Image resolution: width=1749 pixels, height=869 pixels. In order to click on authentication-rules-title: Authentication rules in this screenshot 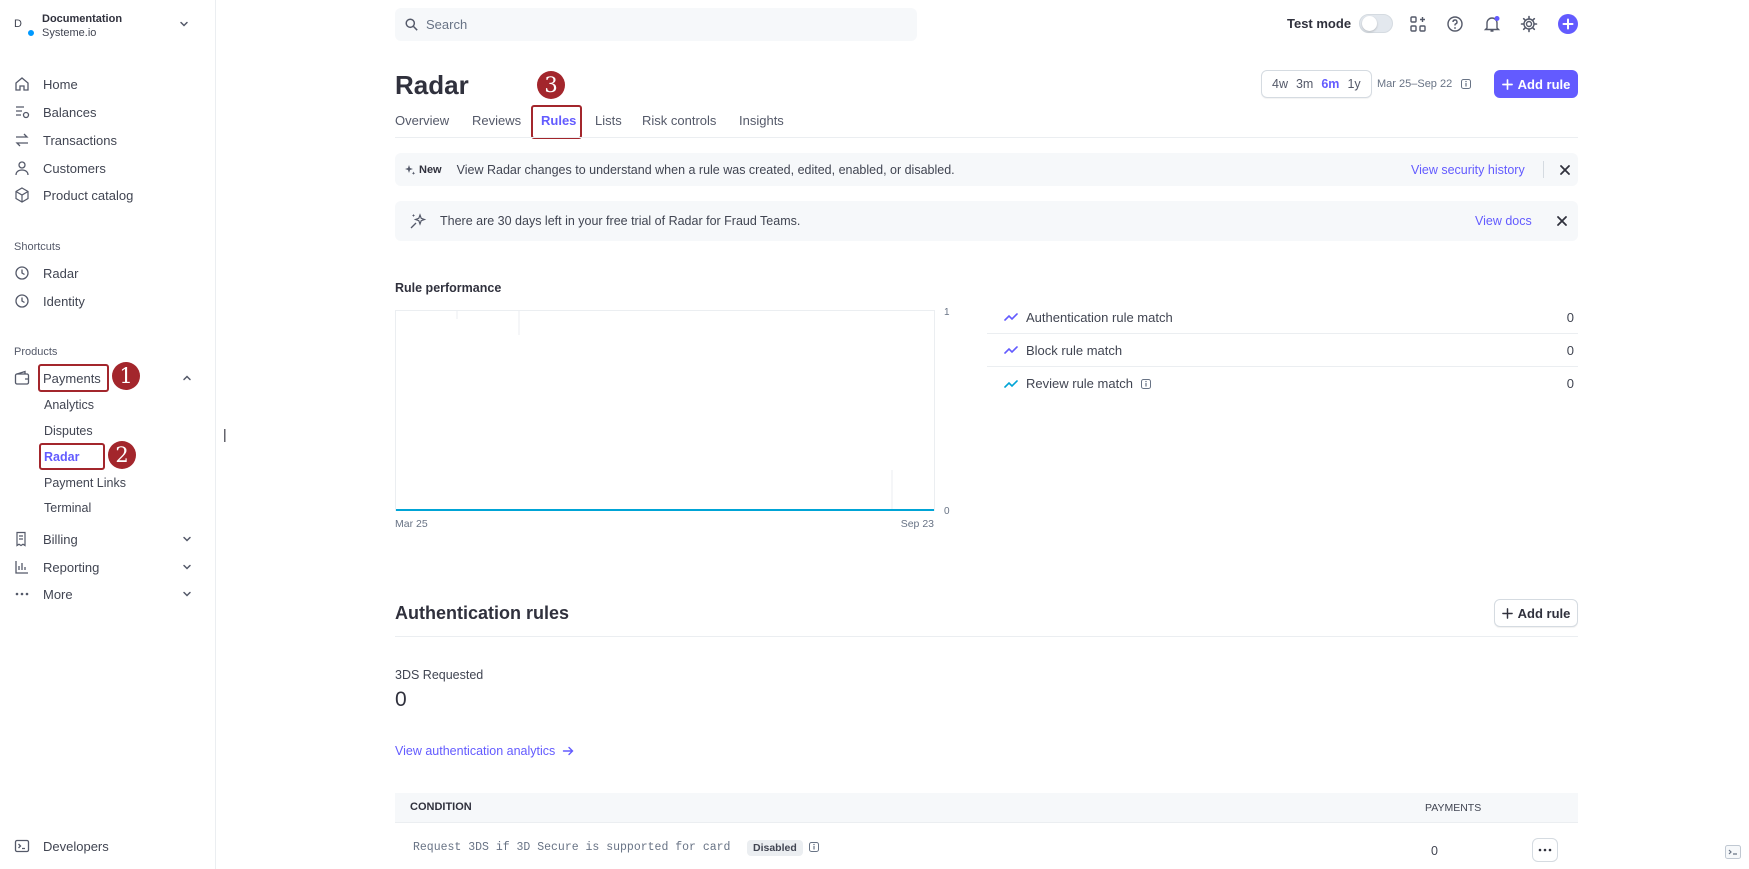, I will do `click(482, 613)`.